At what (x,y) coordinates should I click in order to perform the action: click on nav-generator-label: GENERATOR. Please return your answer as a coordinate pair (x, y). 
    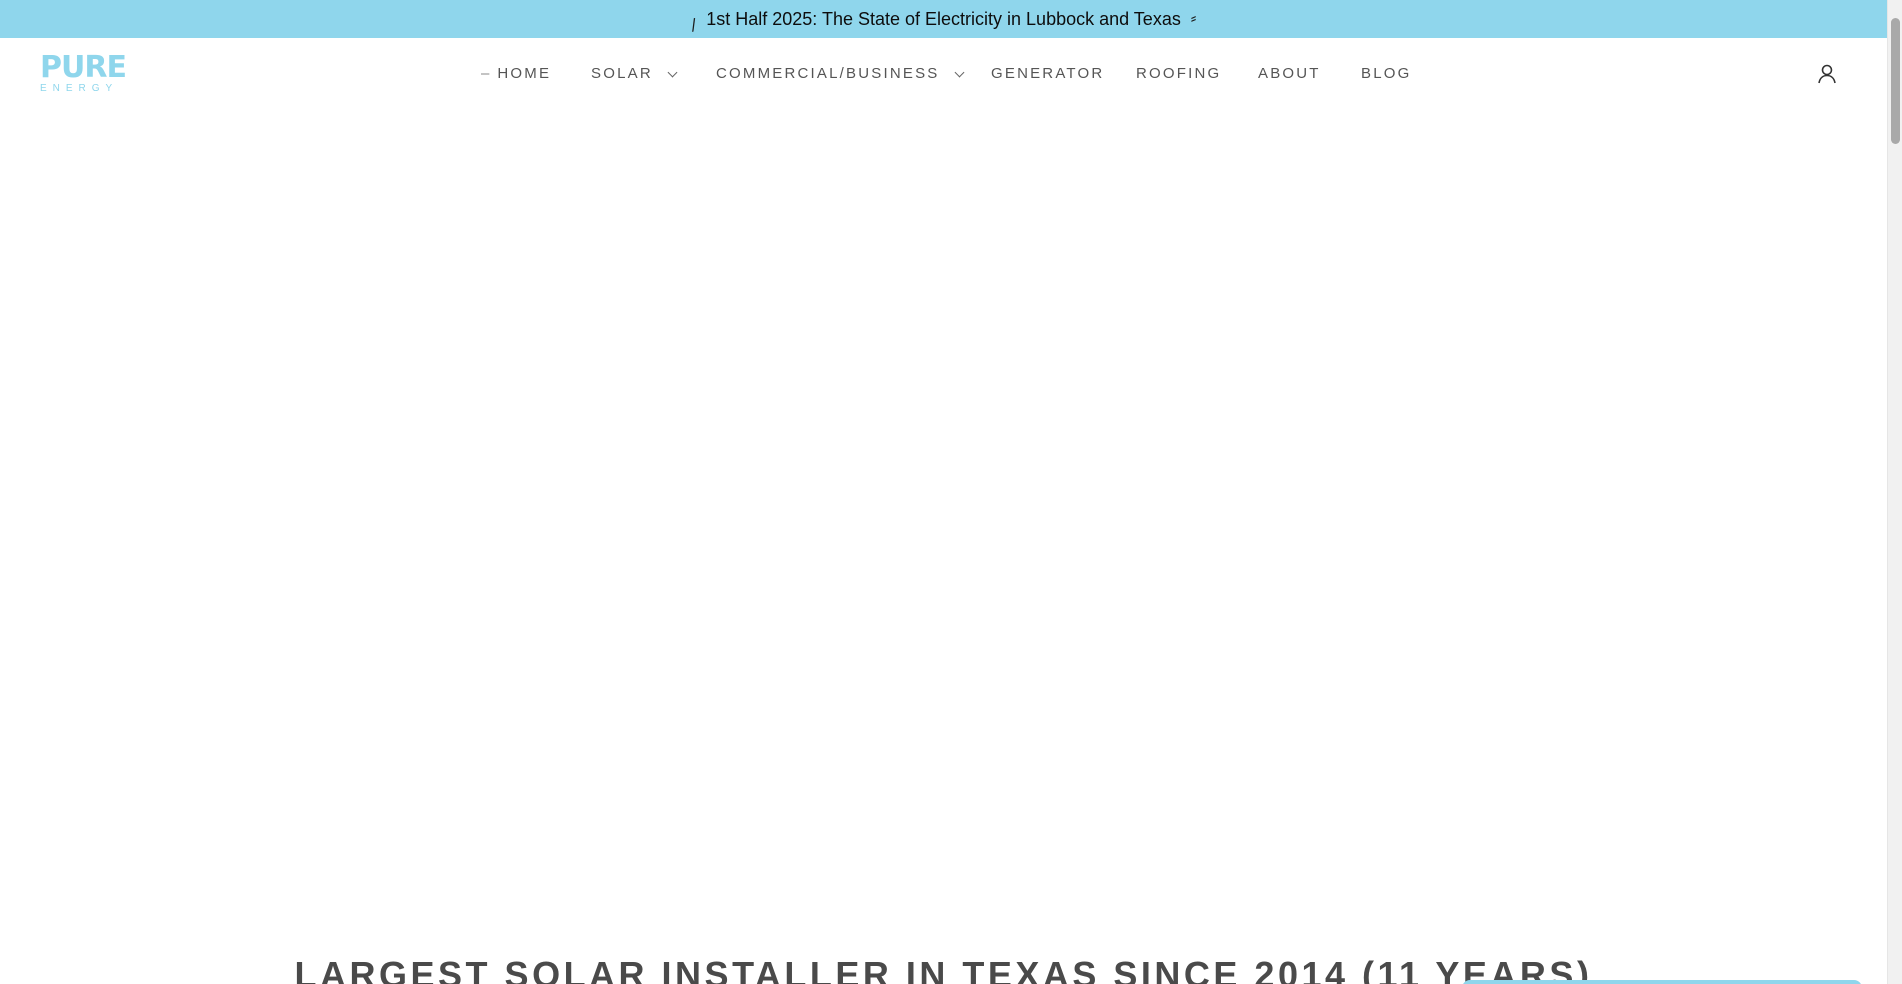
    Looking at the image, I should click on (1048, 73).